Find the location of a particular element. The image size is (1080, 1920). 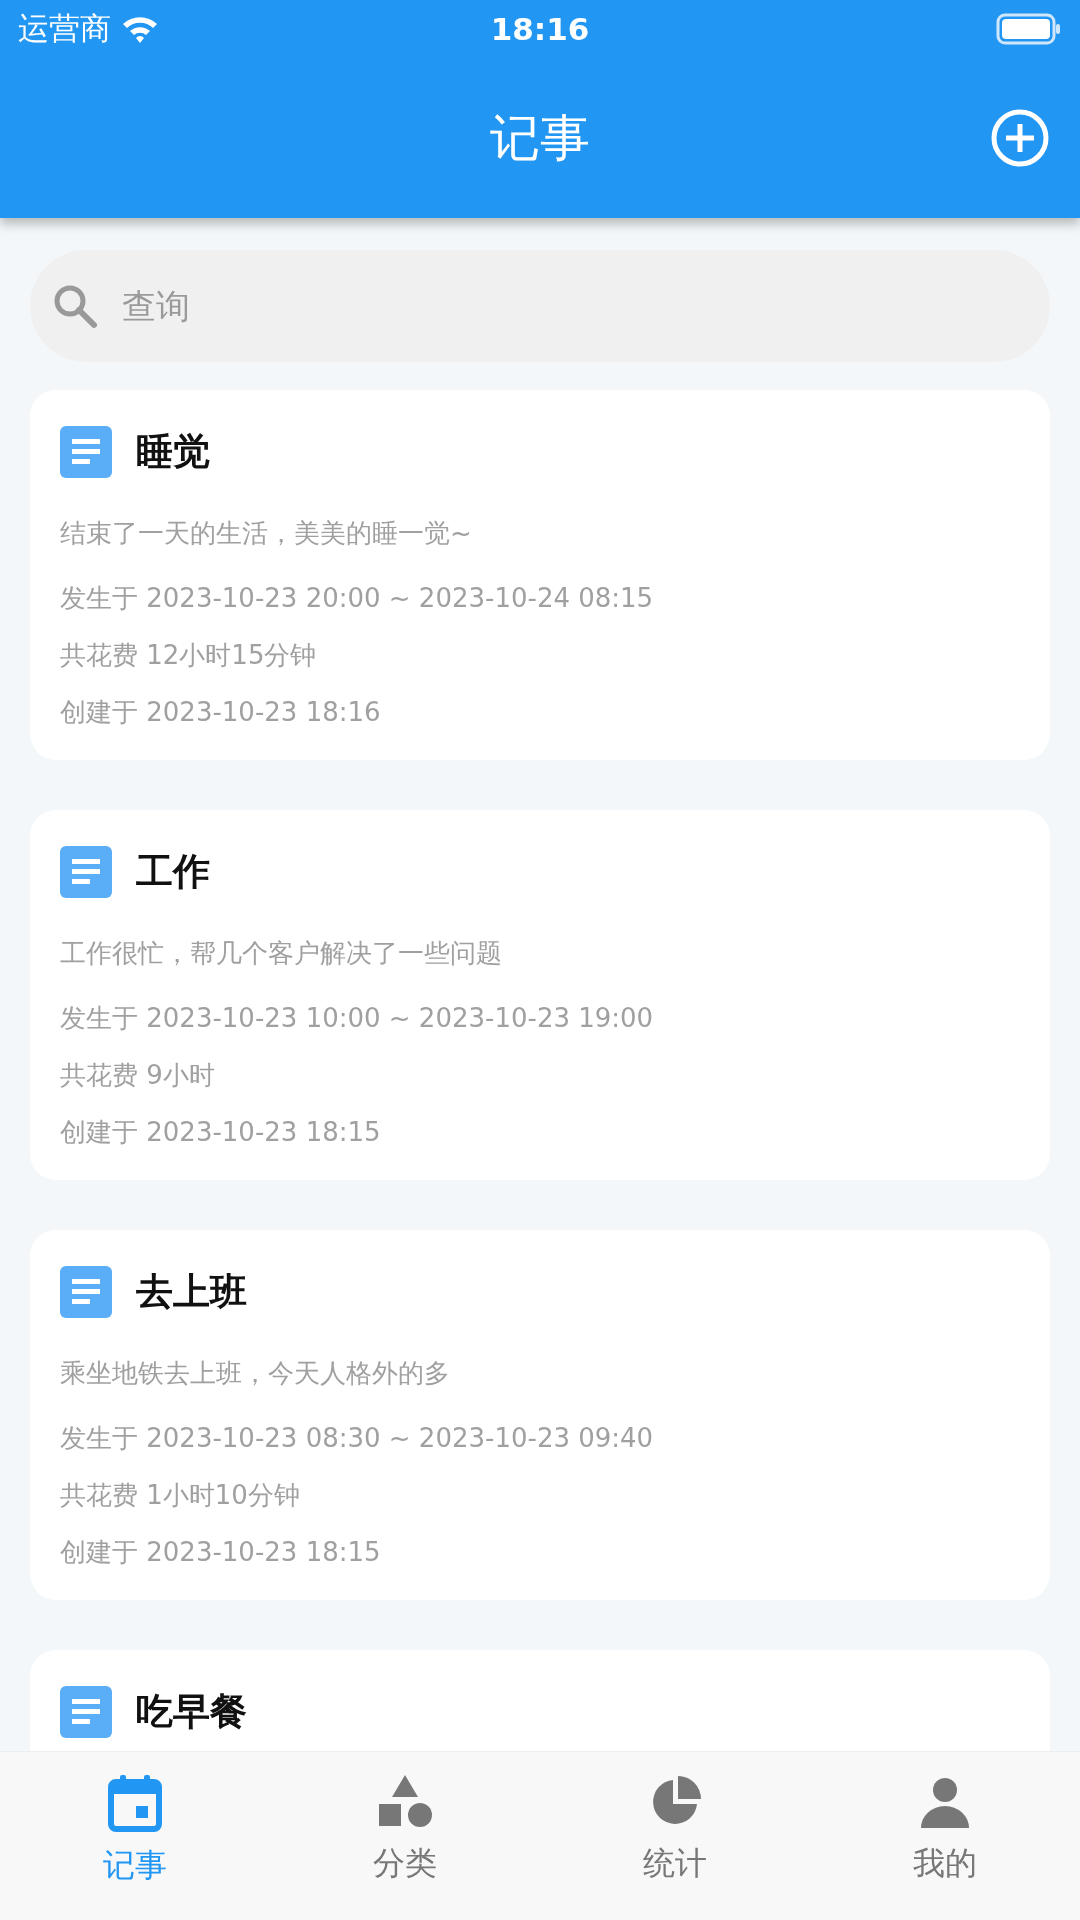

note-title: 睡觉 is located at coordinates (173, 452).